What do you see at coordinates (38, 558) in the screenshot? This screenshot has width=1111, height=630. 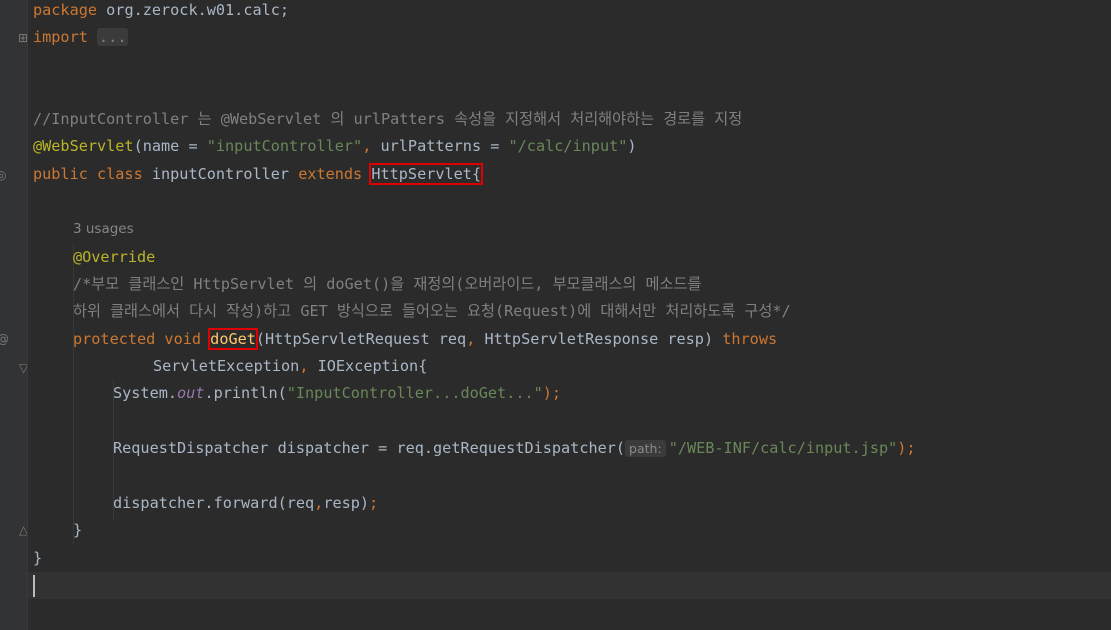 I see `class-close-brace: }` at bounding box center [38, 558].